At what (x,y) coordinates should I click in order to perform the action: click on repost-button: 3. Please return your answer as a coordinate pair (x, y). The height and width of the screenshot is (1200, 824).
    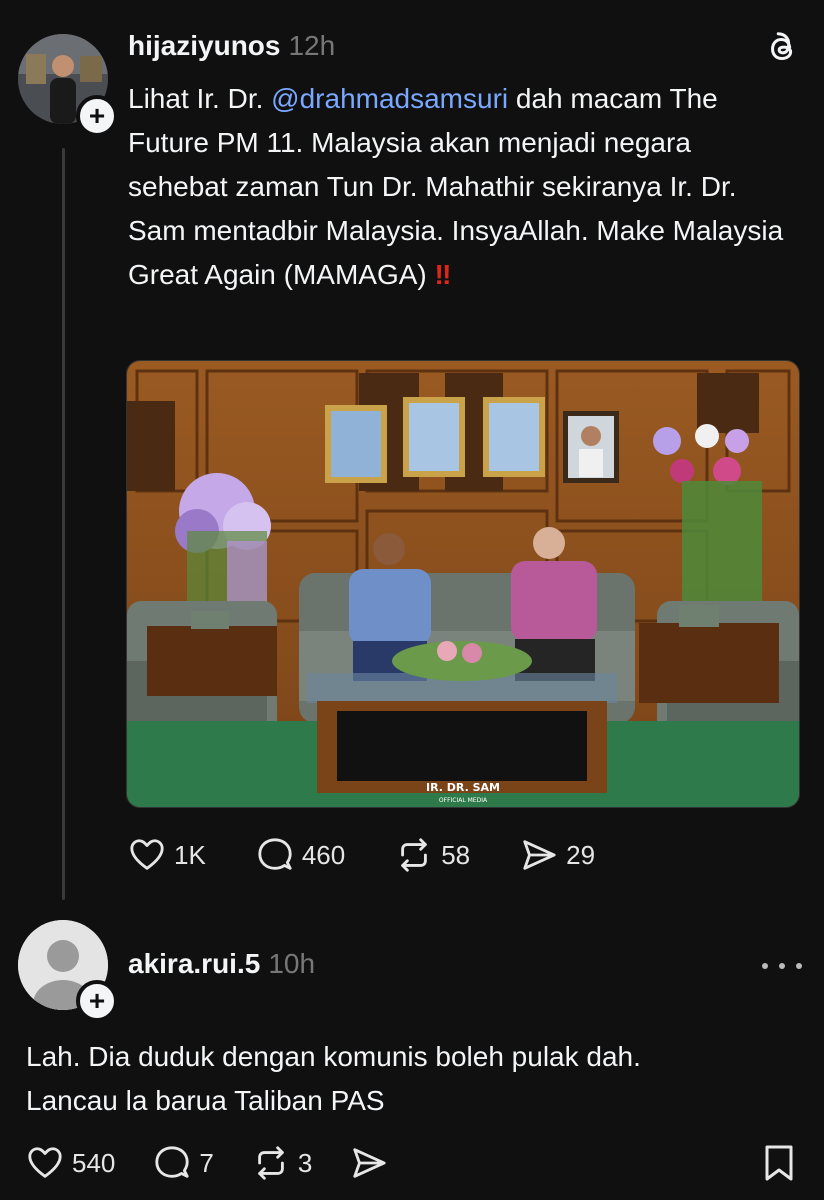
    Looking at the image, I should click on (282, 1163).